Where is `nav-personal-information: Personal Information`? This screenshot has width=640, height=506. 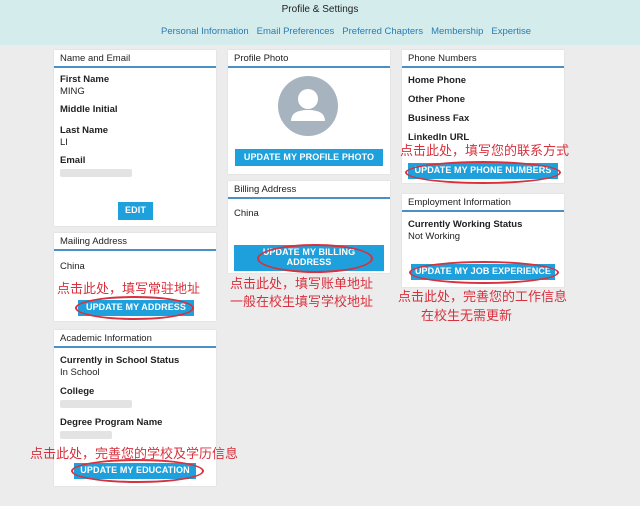 nav-personal-information: Personal Information is located at coordinates (205, 31).